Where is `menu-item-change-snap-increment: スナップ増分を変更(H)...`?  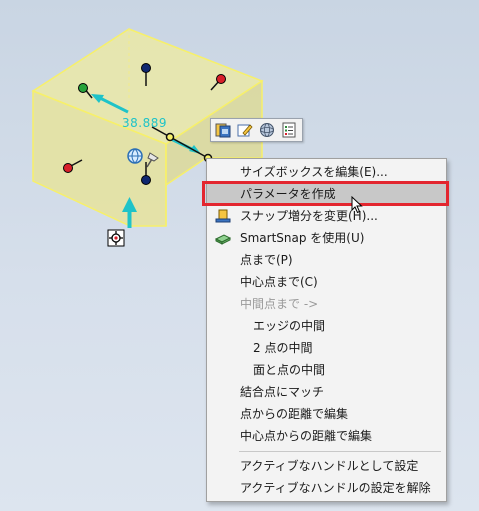
menu-item-change-snap-increment: スナップ増分を変更(H)... is located at coordinates (326, 216).